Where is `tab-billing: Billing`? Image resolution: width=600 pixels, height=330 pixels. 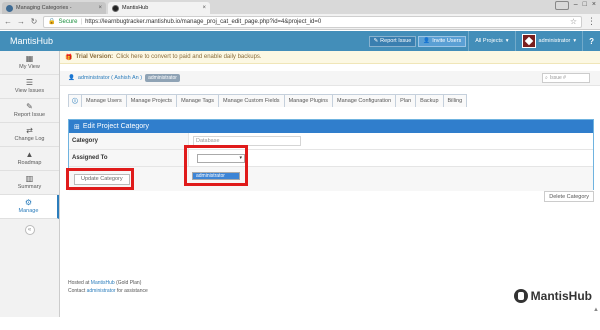
tab-billing: Billing is located at coordinates (455, 100).